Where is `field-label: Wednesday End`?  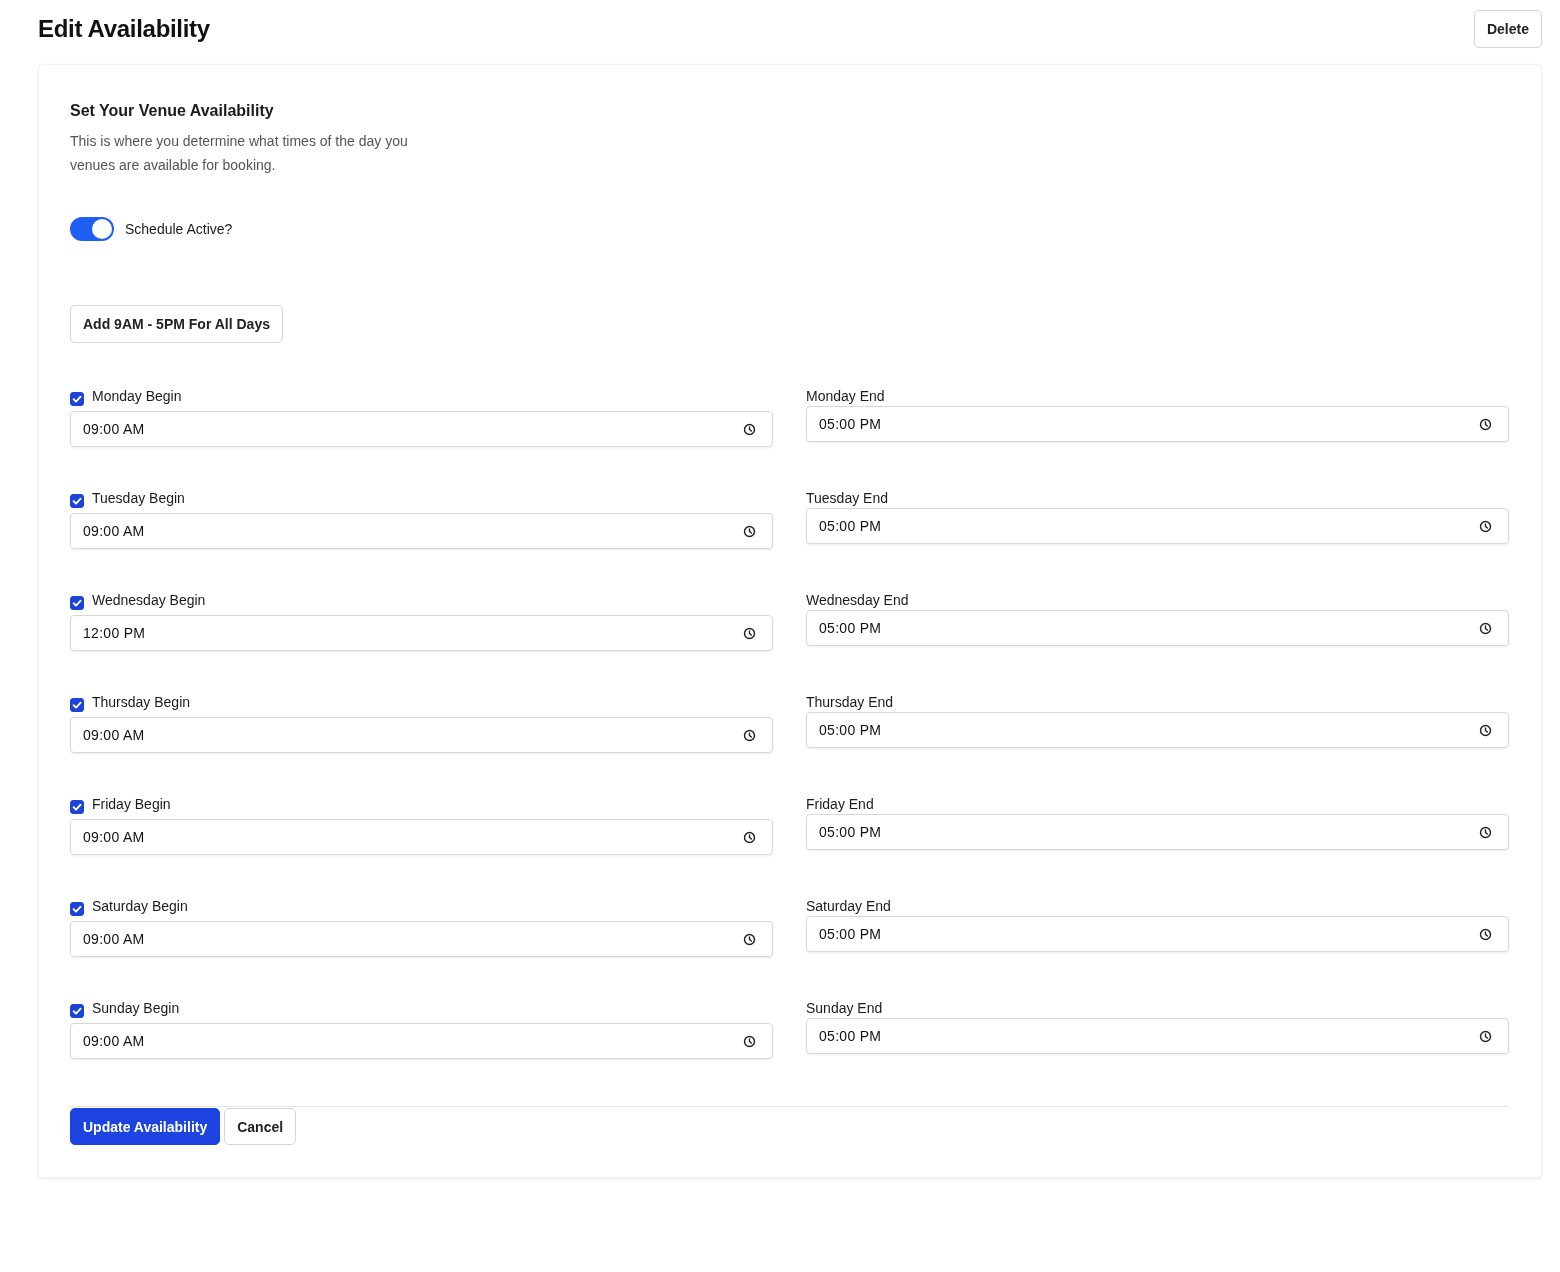
field-label: Wednesday End is located at coordinates (857, 600).